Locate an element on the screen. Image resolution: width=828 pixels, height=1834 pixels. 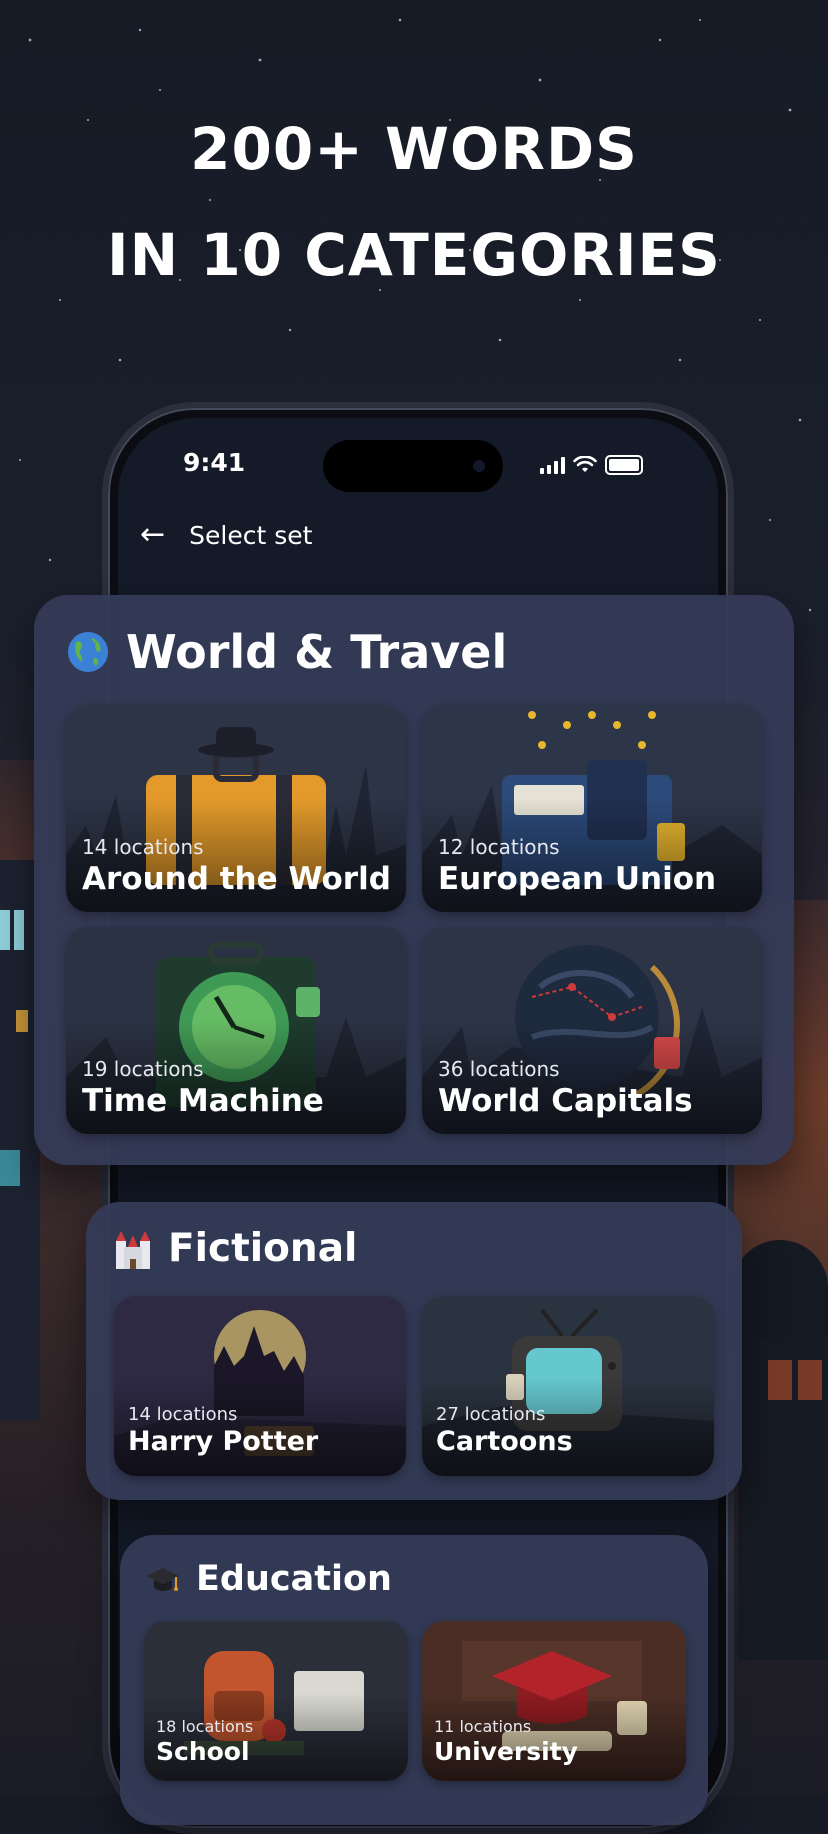
card-name: World Capitals is located at coordinates (565, 1101).